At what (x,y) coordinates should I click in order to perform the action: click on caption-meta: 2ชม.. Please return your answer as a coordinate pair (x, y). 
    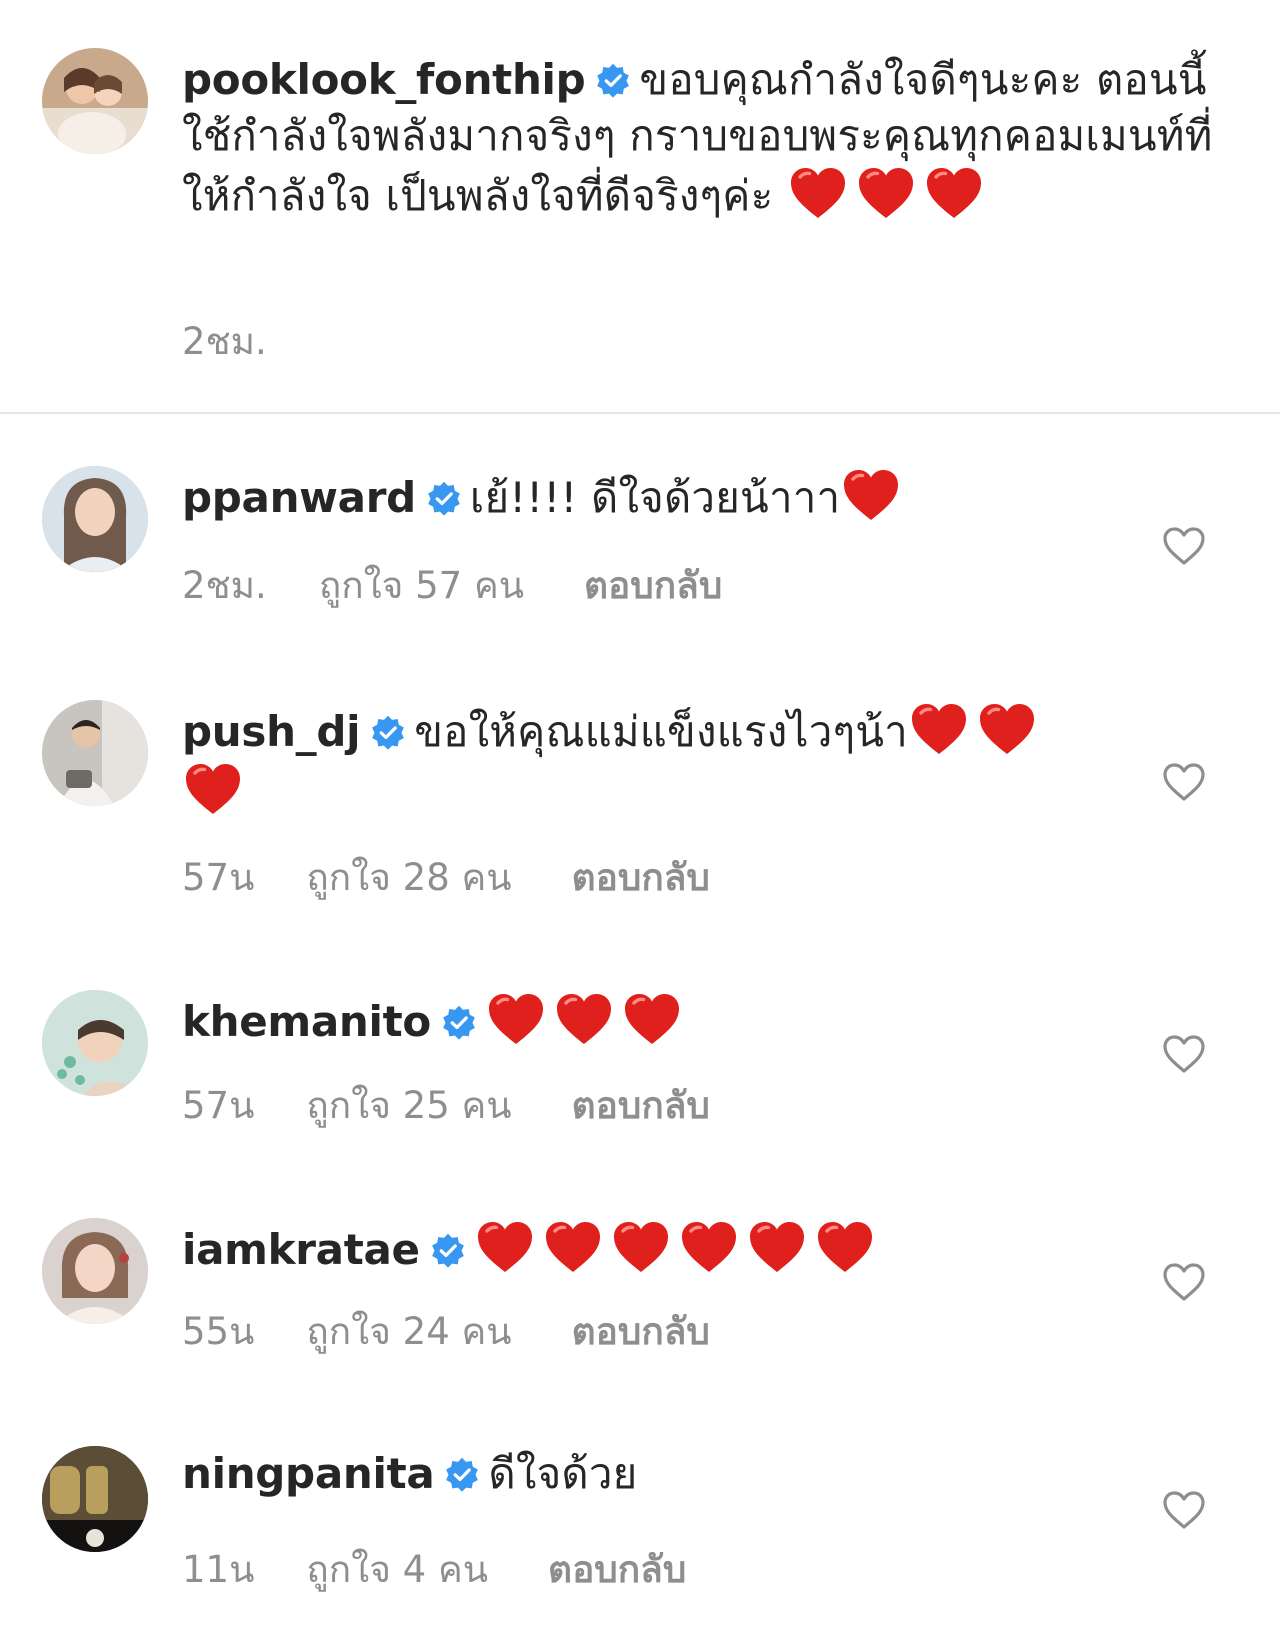
    Looking at the image, I should click on (224, 341).